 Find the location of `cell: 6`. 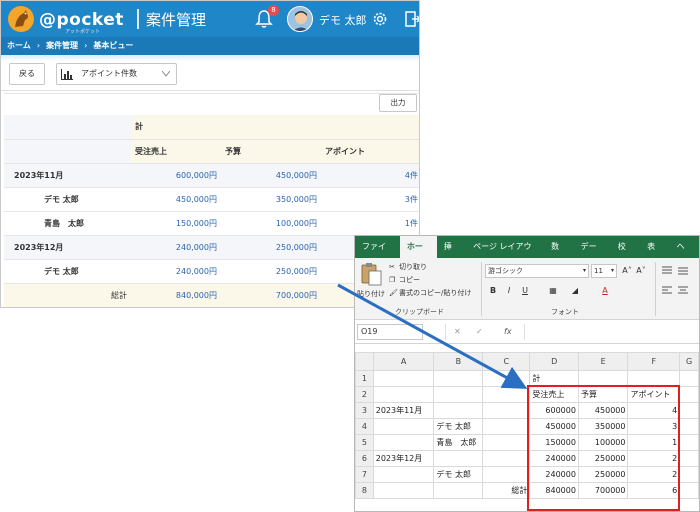

cell: 6 is located at coordinates (654, 490).